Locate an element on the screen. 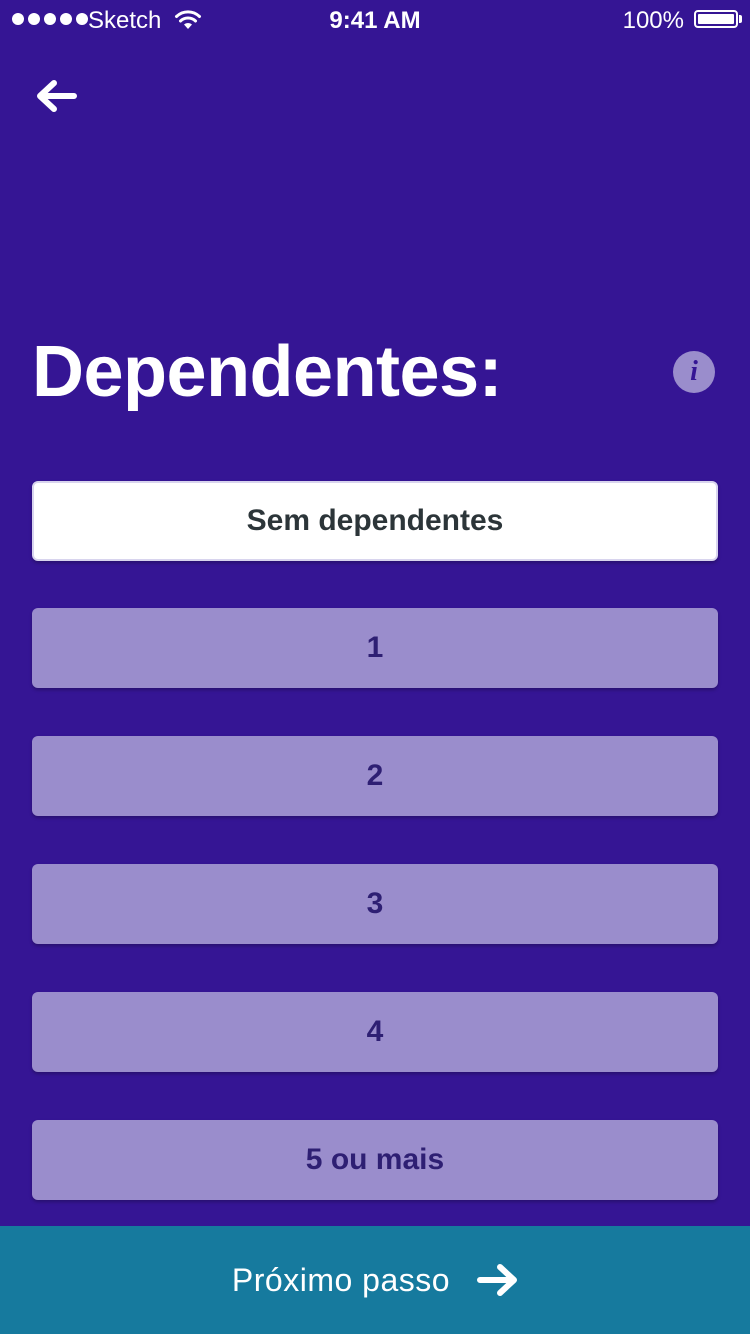  battery-tip is located at coordinates (740, 19).